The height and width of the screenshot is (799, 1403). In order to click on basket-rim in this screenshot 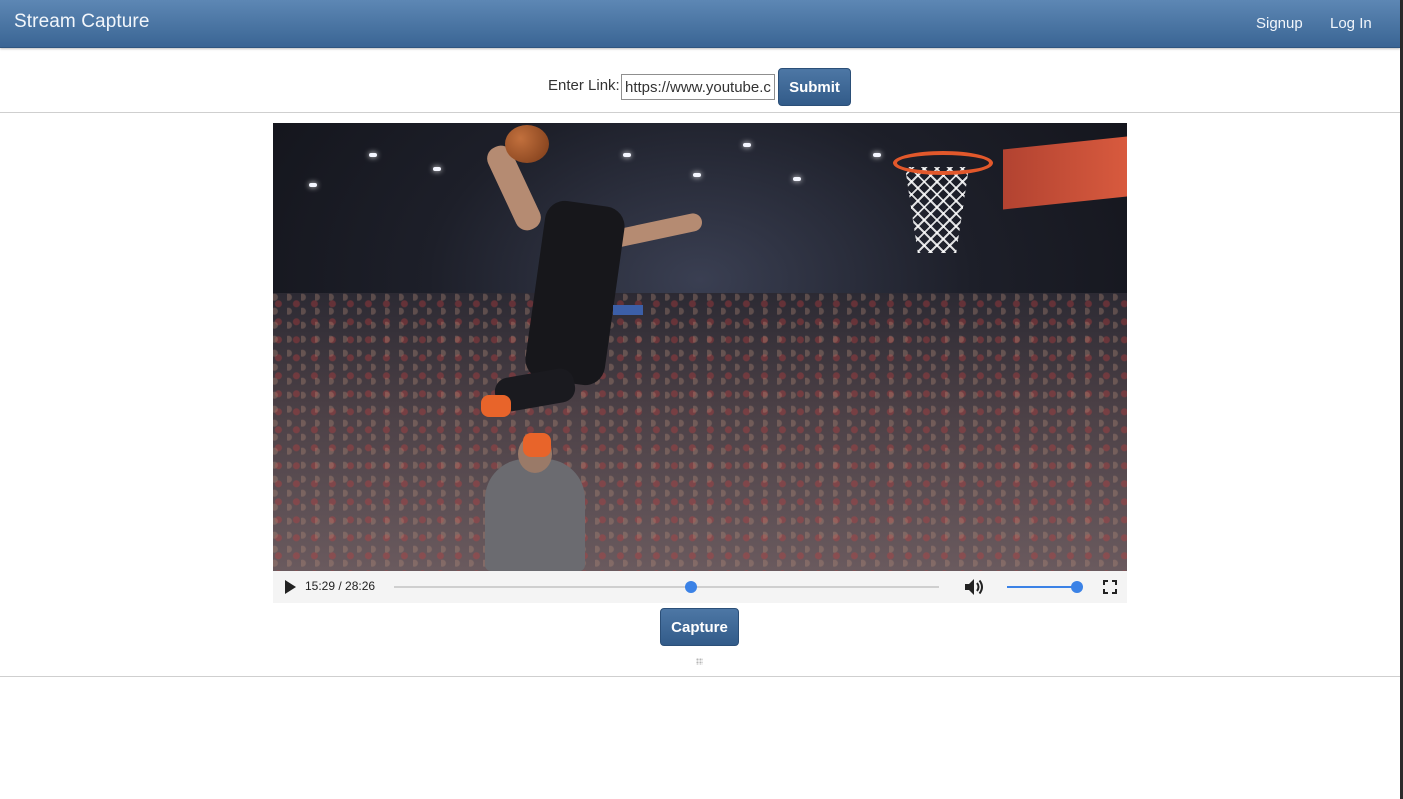, I will do `click(943, 163)`.